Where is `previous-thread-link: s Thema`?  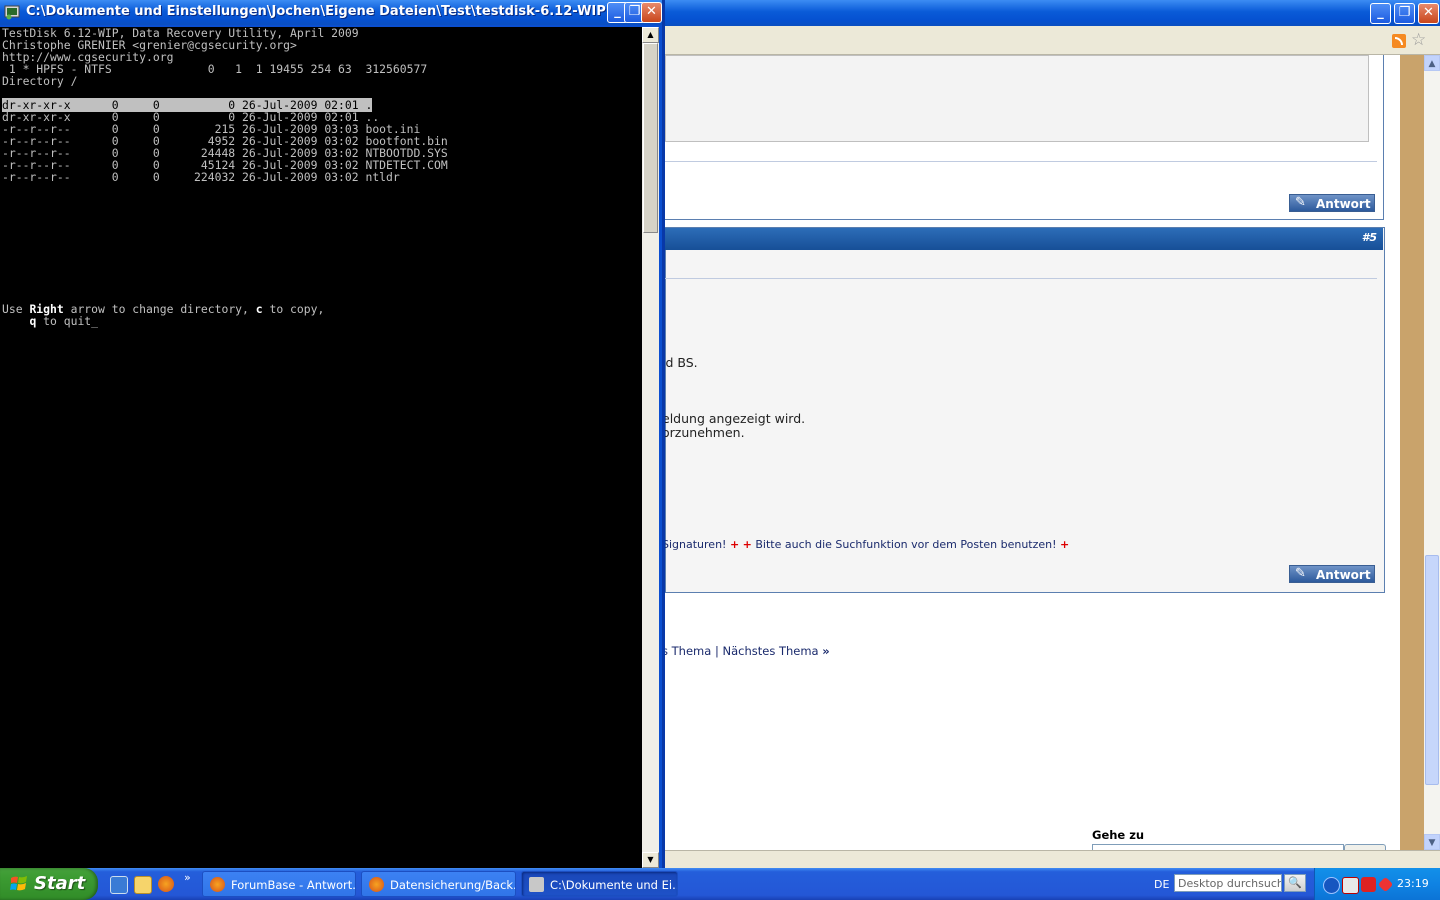 previous-thread-link: s Thema is located at coordinates (686, 651).